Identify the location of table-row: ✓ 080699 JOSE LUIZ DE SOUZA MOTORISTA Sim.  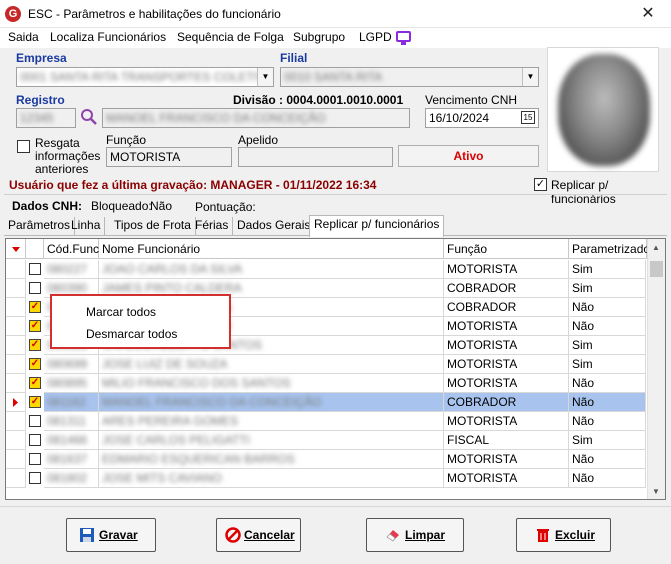
(326, 364).